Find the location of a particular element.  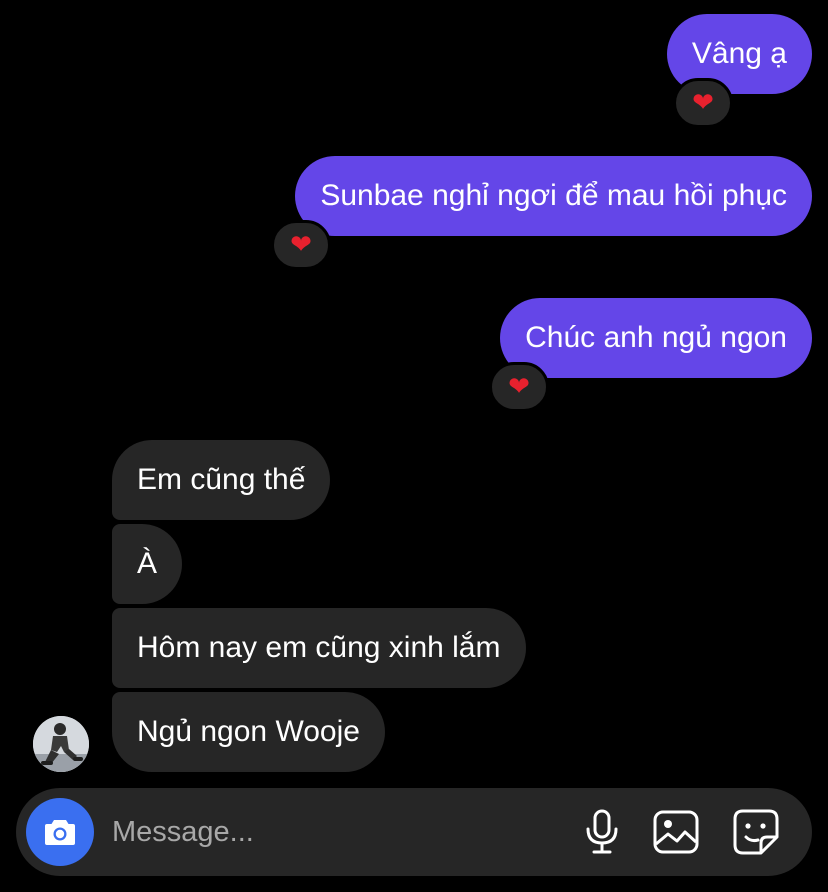

avatar is located at coordinates (61, 744).